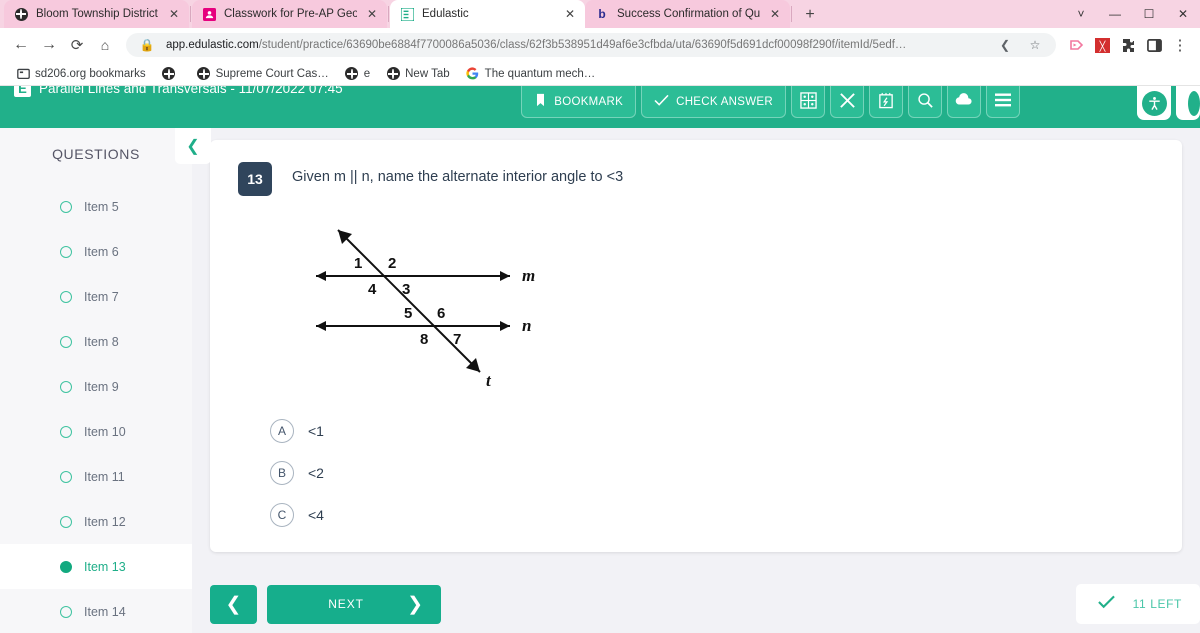  Describe the element at coordinates (1154, 45) in the screenshot. I see `sidepanel-icon` at that location.